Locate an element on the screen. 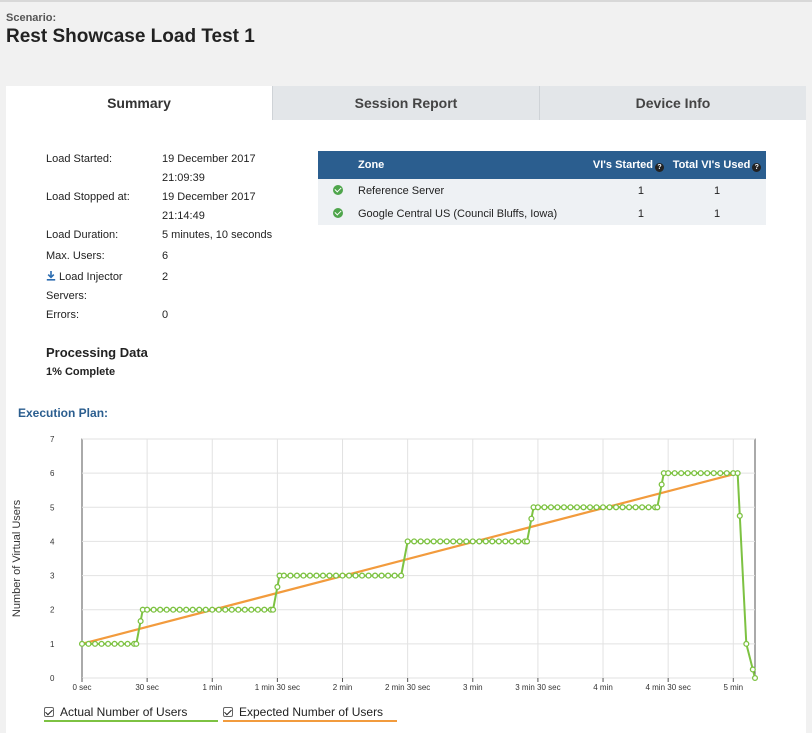 The width and height of the screenshot is (812, 733). y-axis-label: Number of Virtual Users is located at coordinates (17, 558).